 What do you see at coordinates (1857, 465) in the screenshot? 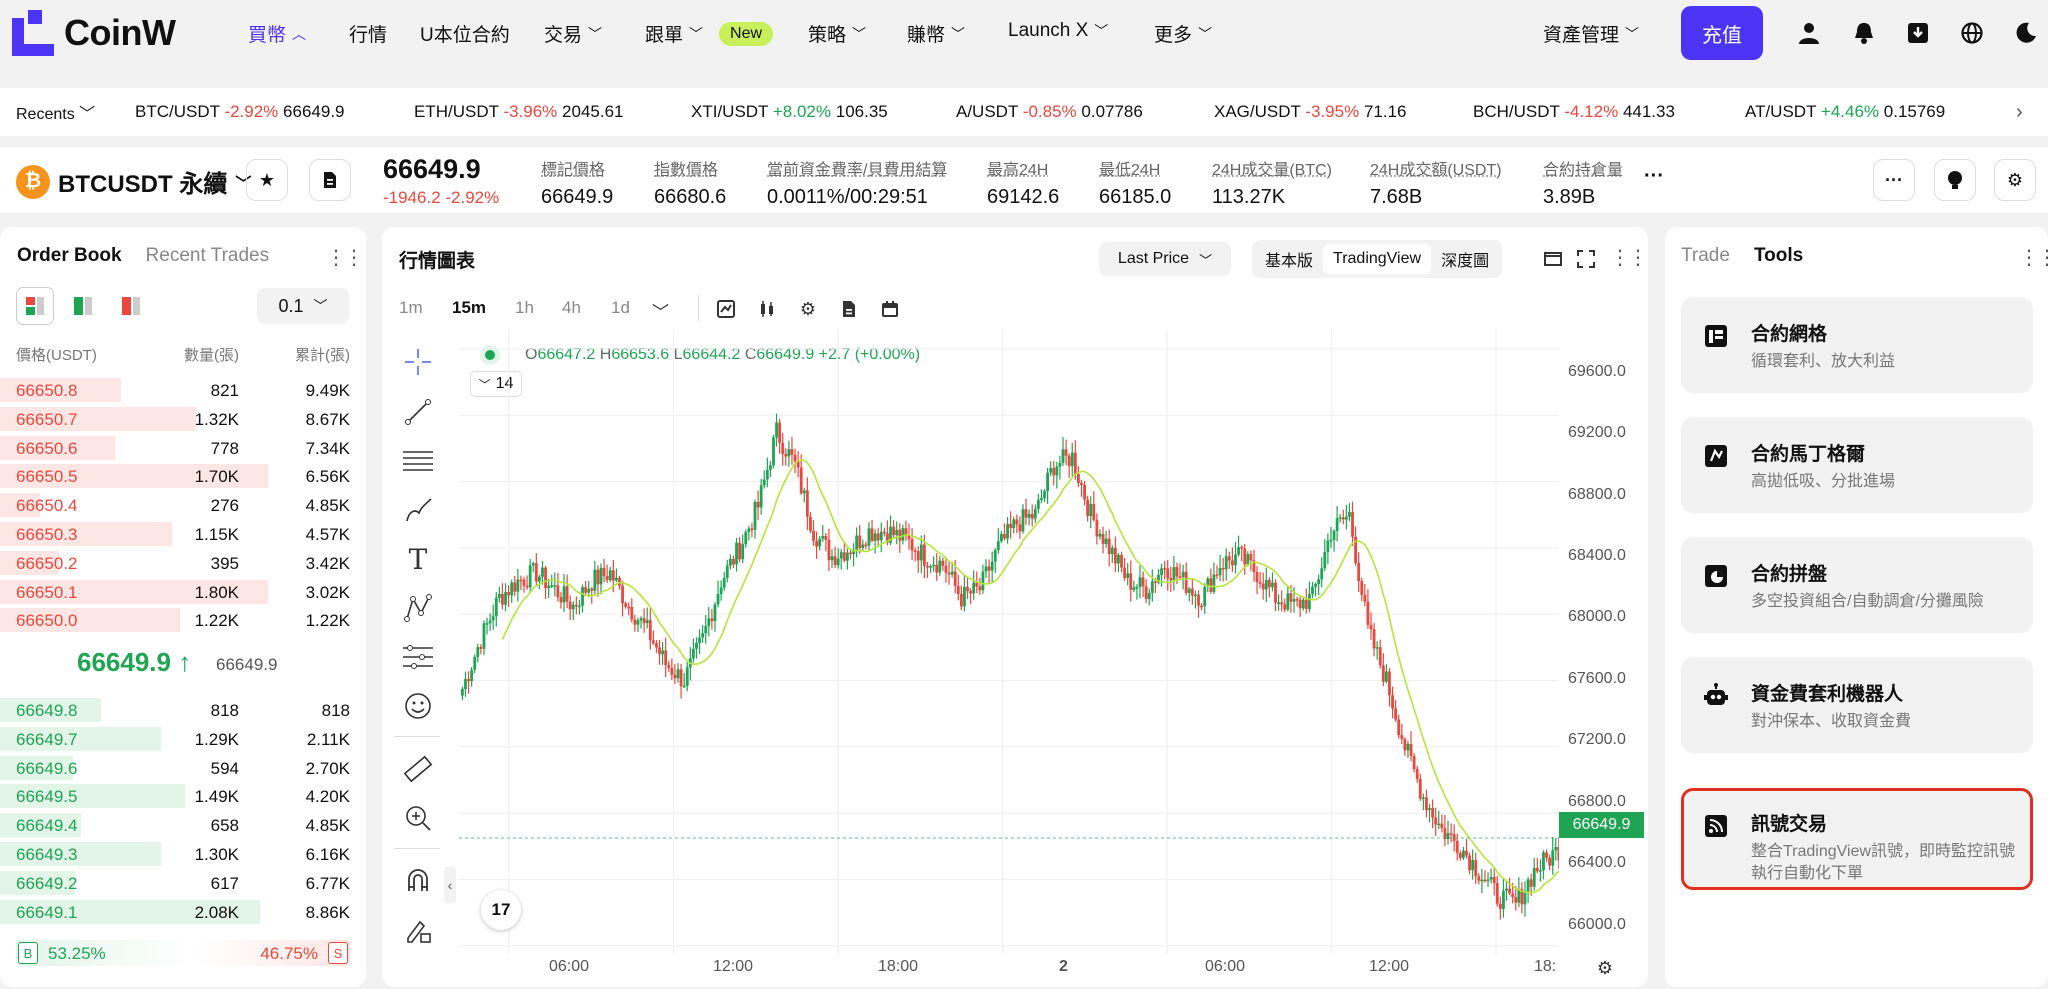
I see `tool-card-futures-martingale: 合約馬丁格爾 高拋低吸、分批進場` at bounding box center [1857, 465].